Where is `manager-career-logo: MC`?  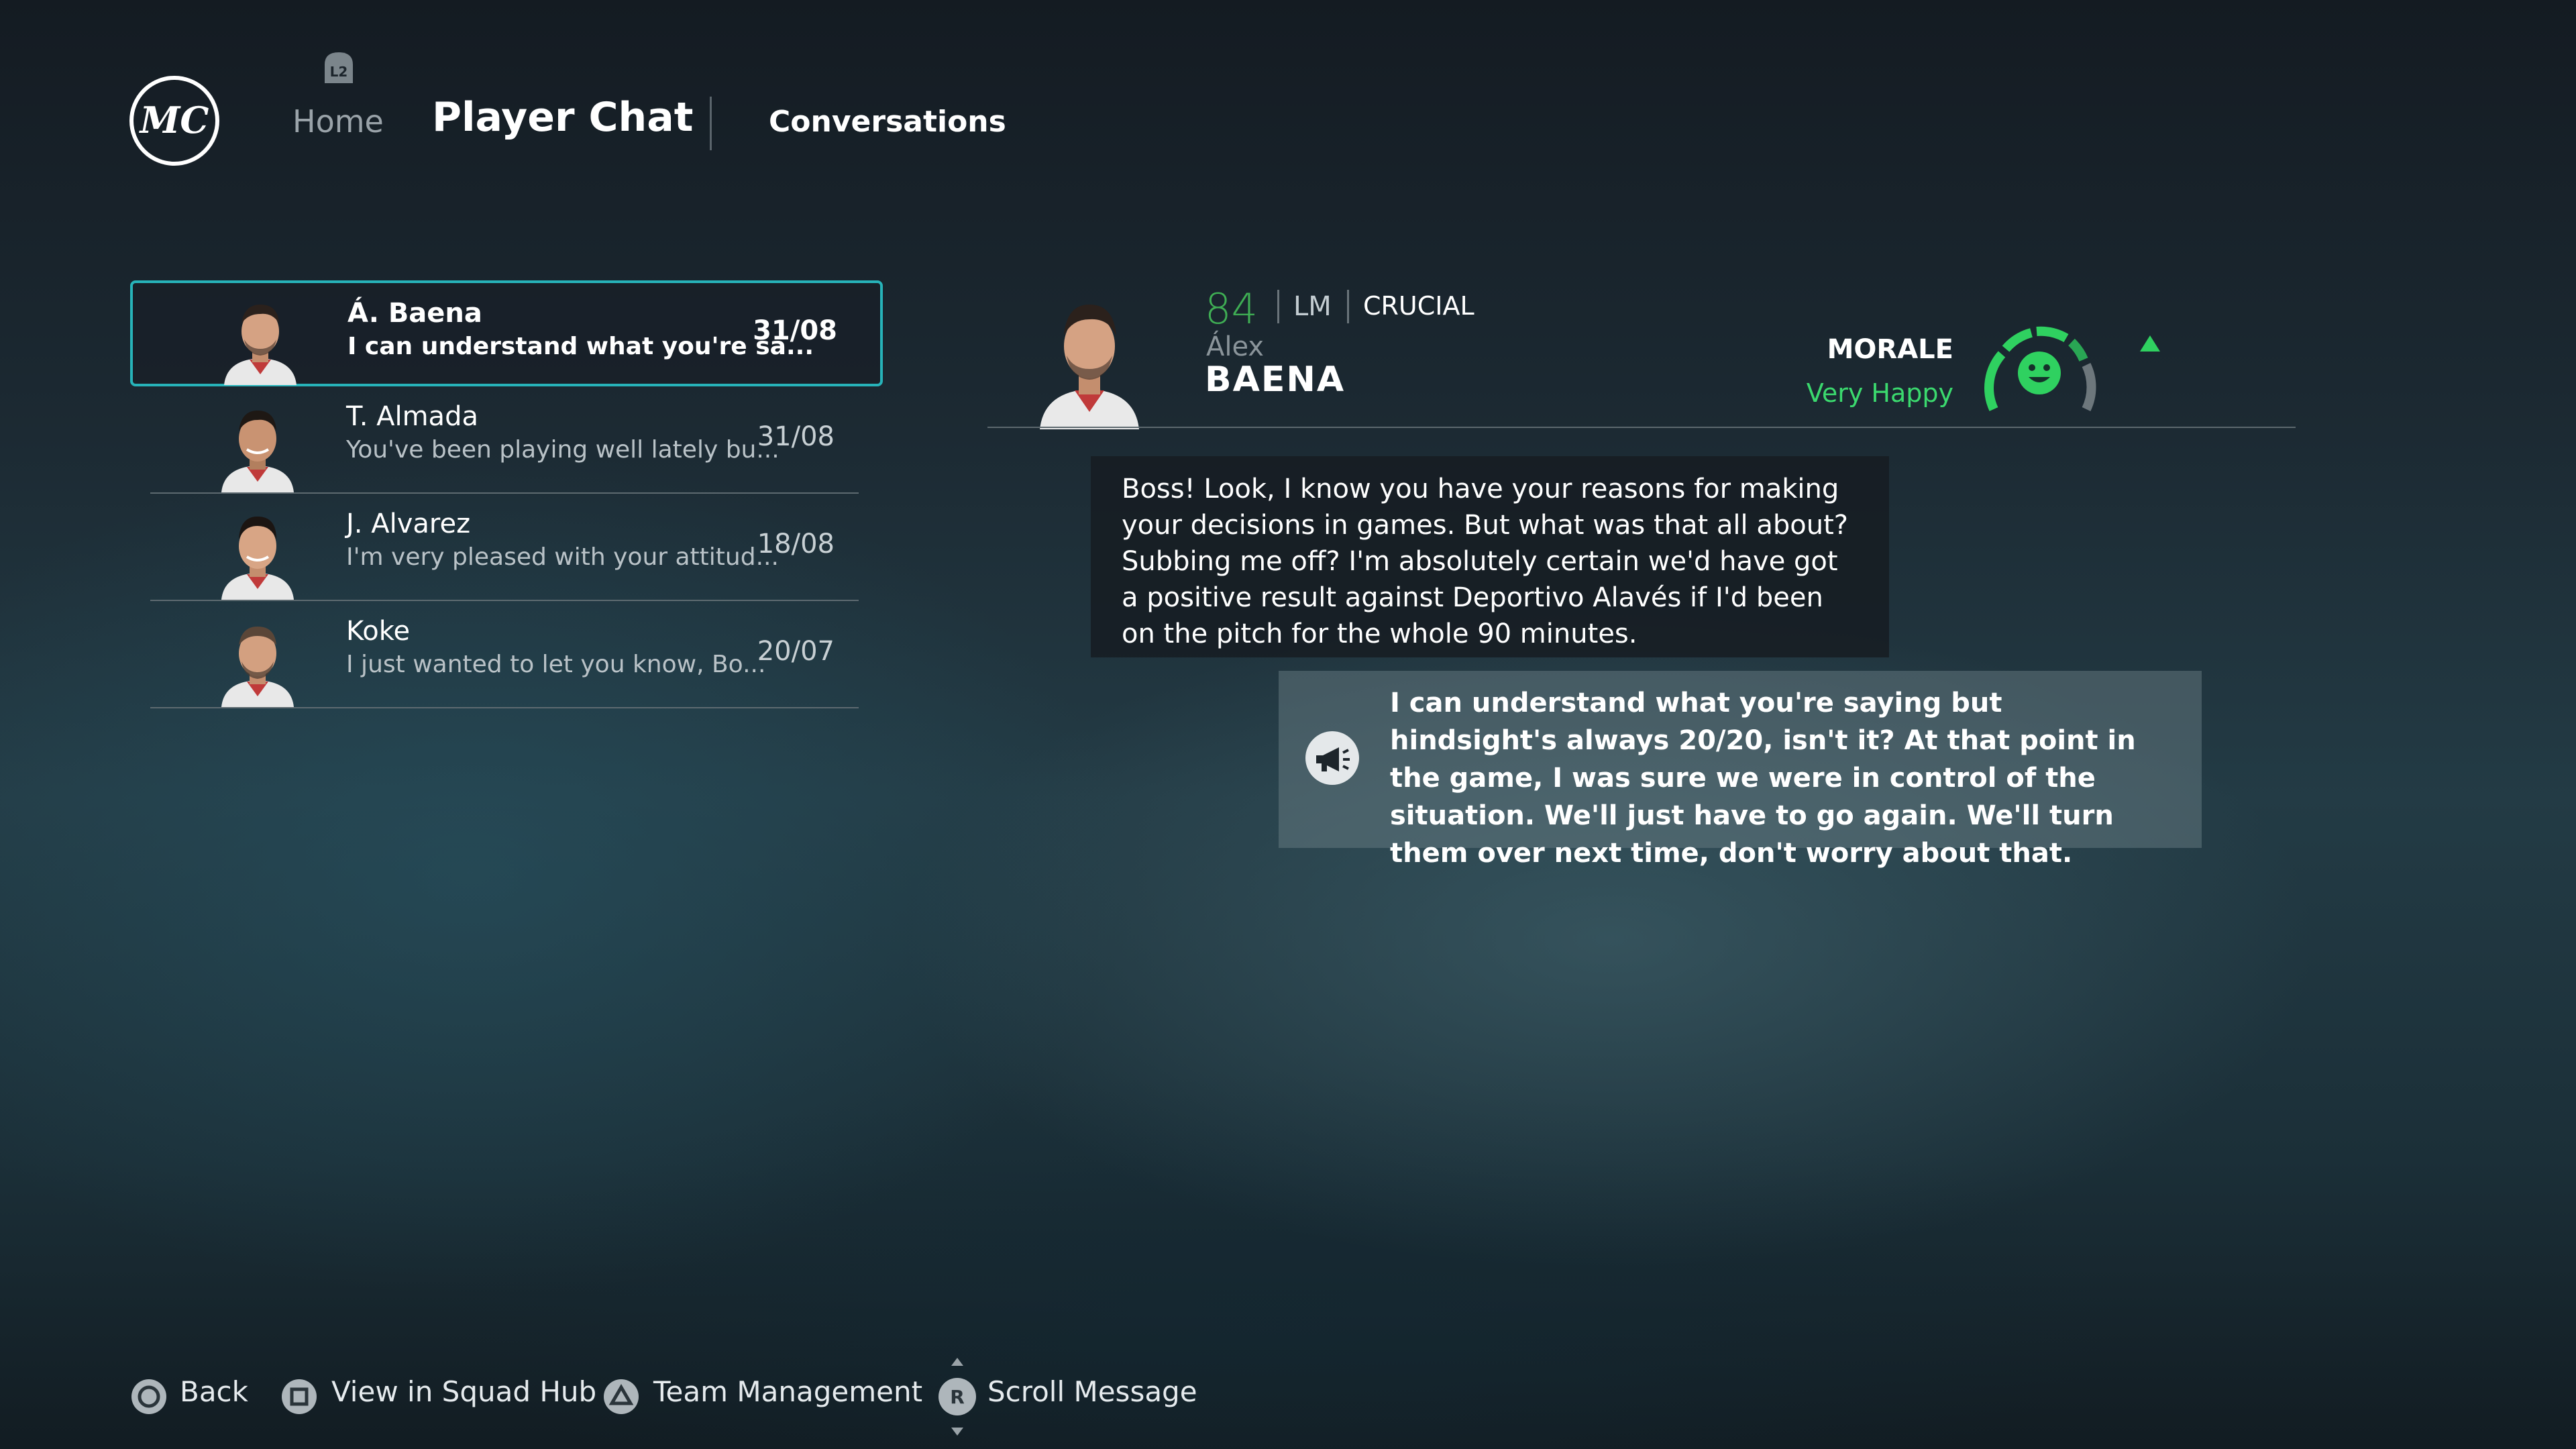
manager-career-logo: MC is located at coordinates (174, 121).